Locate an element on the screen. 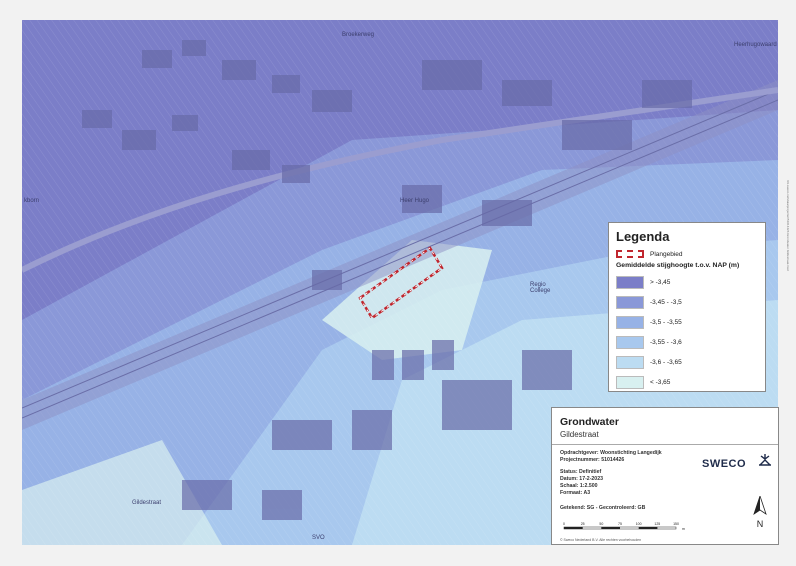  legend-class-5: < -3,65 is located at coordinates (687, 382).